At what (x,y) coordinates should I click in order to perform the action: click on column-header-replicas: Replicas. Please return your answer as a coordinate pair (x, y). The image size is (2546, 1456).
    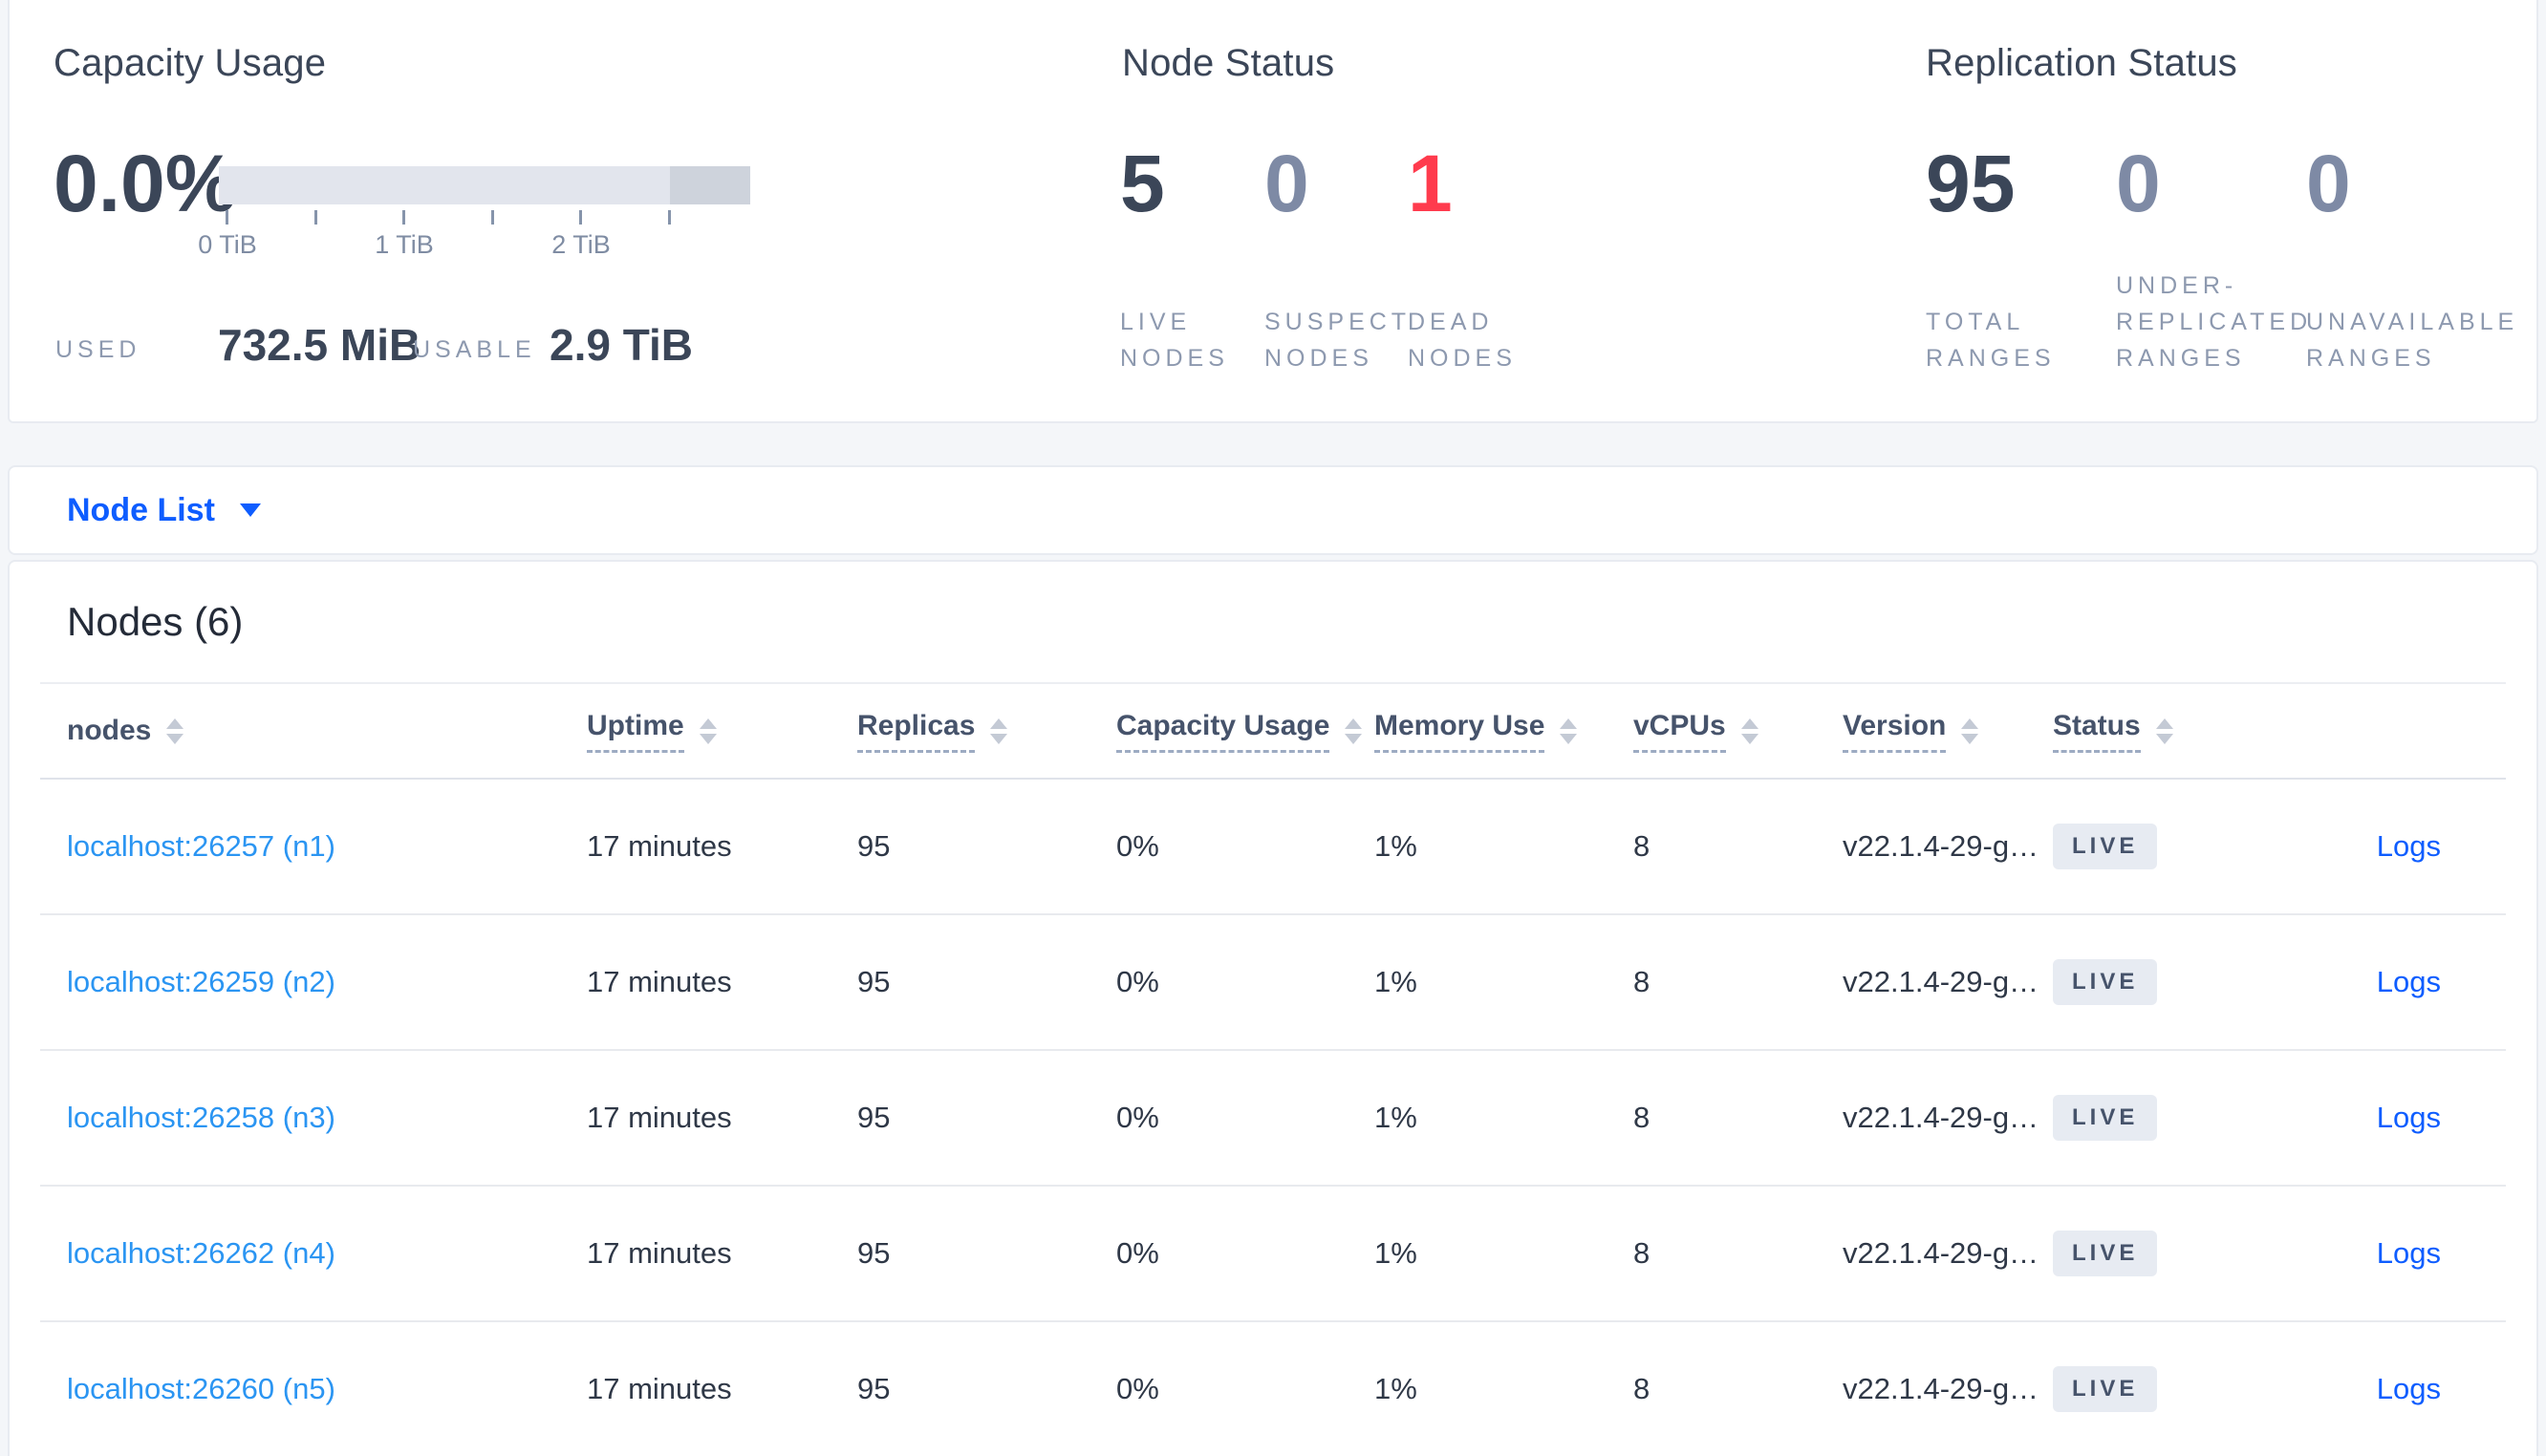
    Looking at the image, I should click on (986, 731).